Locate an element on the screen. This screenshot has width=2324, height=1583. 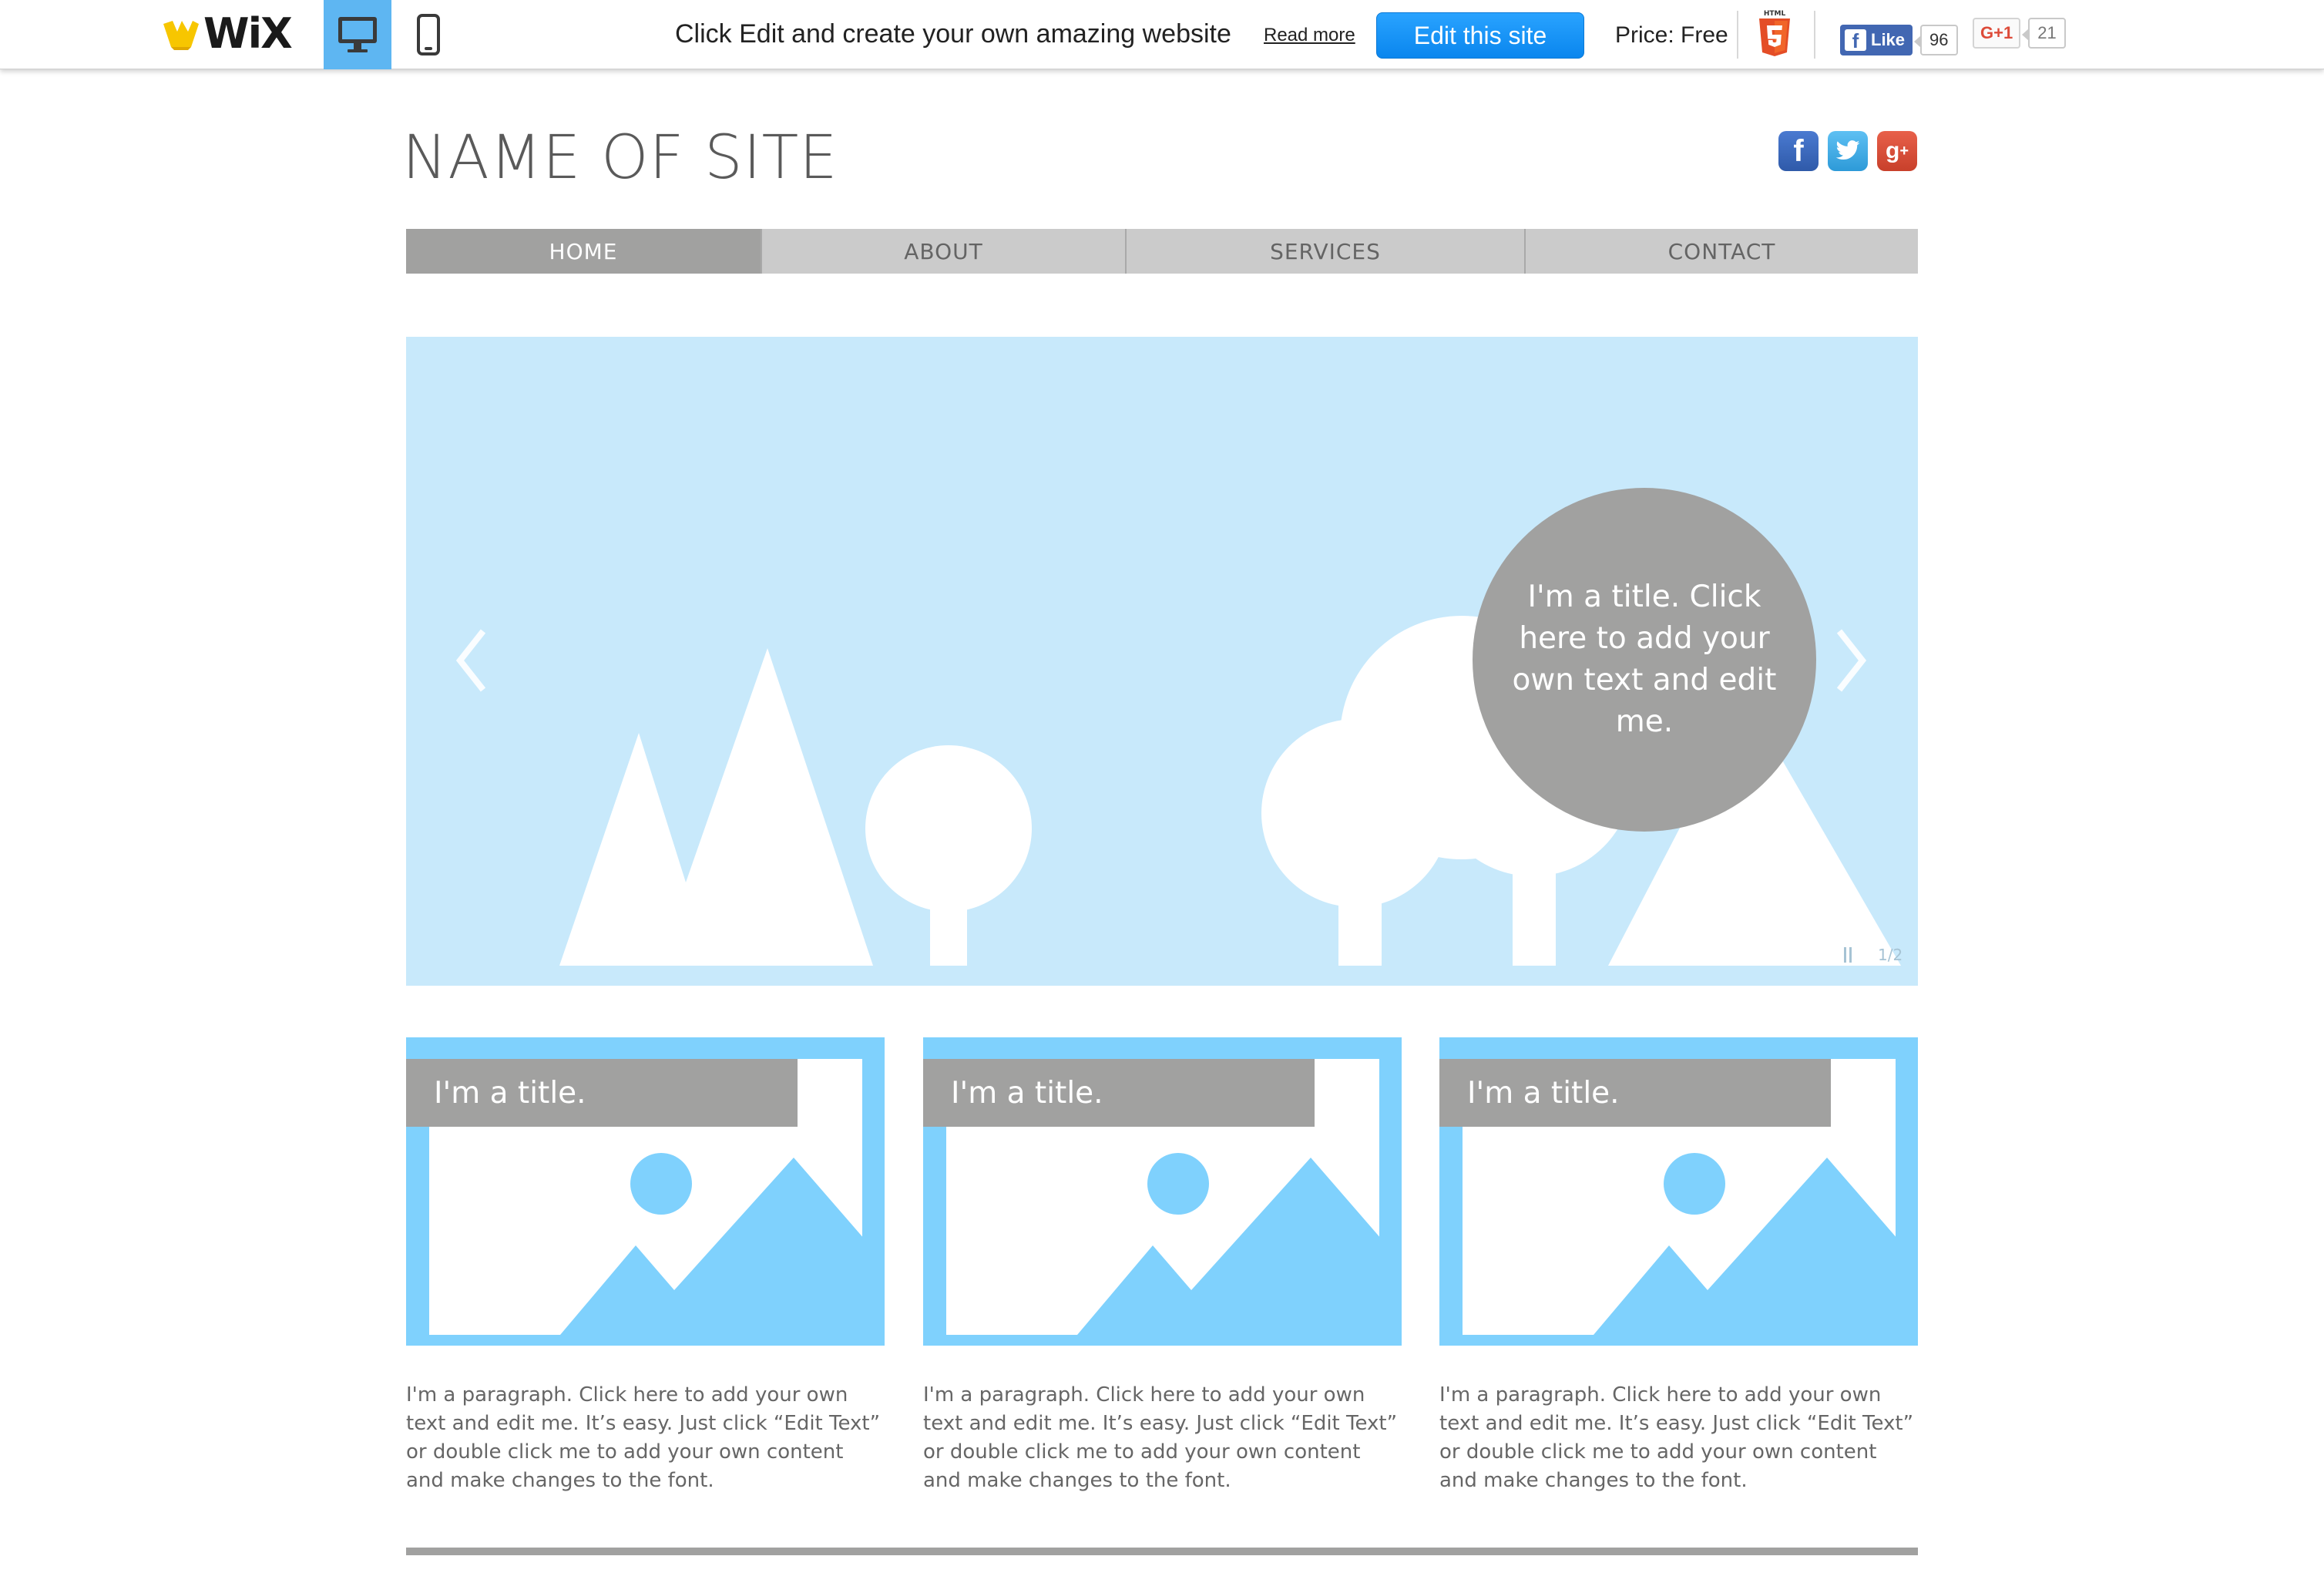
mobile-view-button is located at coordinates (428, 34).